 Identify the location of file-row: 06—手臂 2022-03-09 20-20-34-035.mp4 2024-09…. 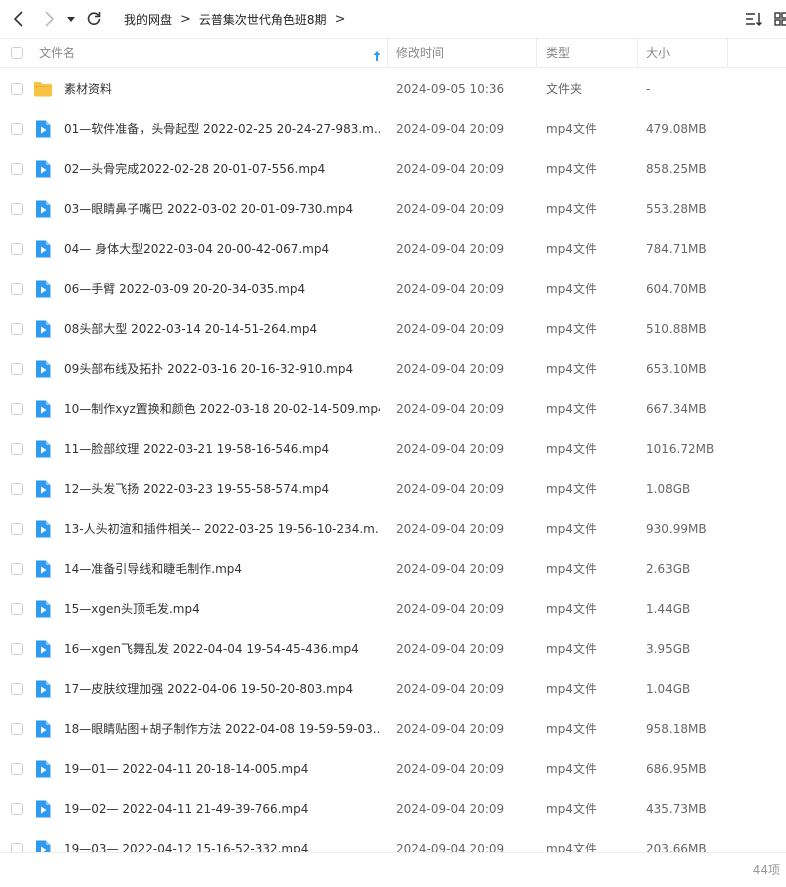
(393, 289).